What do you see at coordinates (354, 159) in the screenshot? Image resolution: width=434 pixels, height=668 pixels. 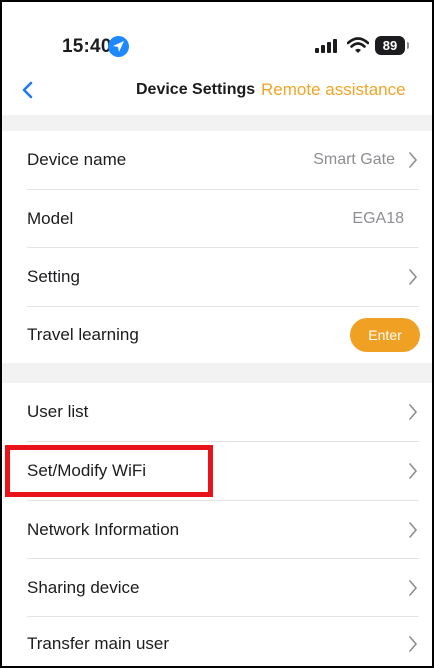 I see `device-name-value: Smart Gate` at bounding box center [354, 159].